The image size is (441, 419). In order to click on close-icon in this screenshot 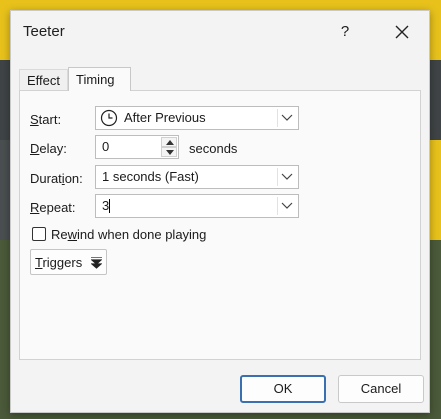, I will do `click(402, 32)`.